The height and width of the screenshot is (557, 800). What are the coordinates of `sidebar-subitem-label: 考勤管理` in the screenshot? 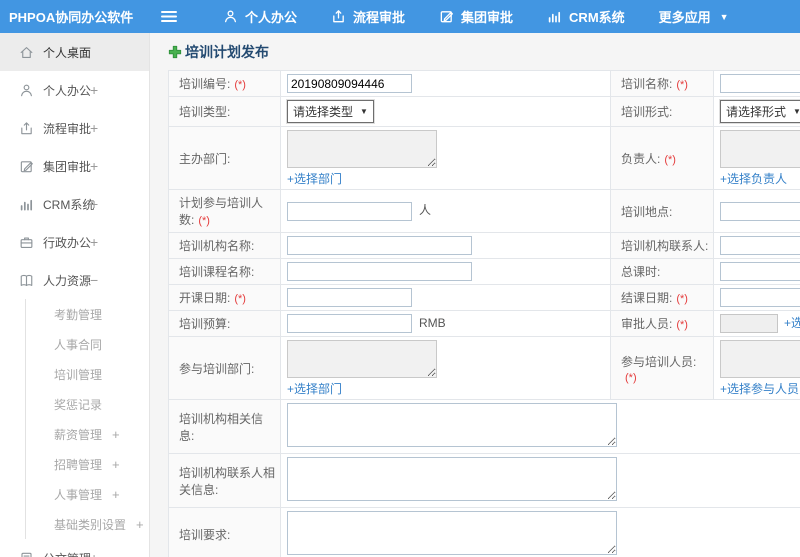 It's located at (78, 314).